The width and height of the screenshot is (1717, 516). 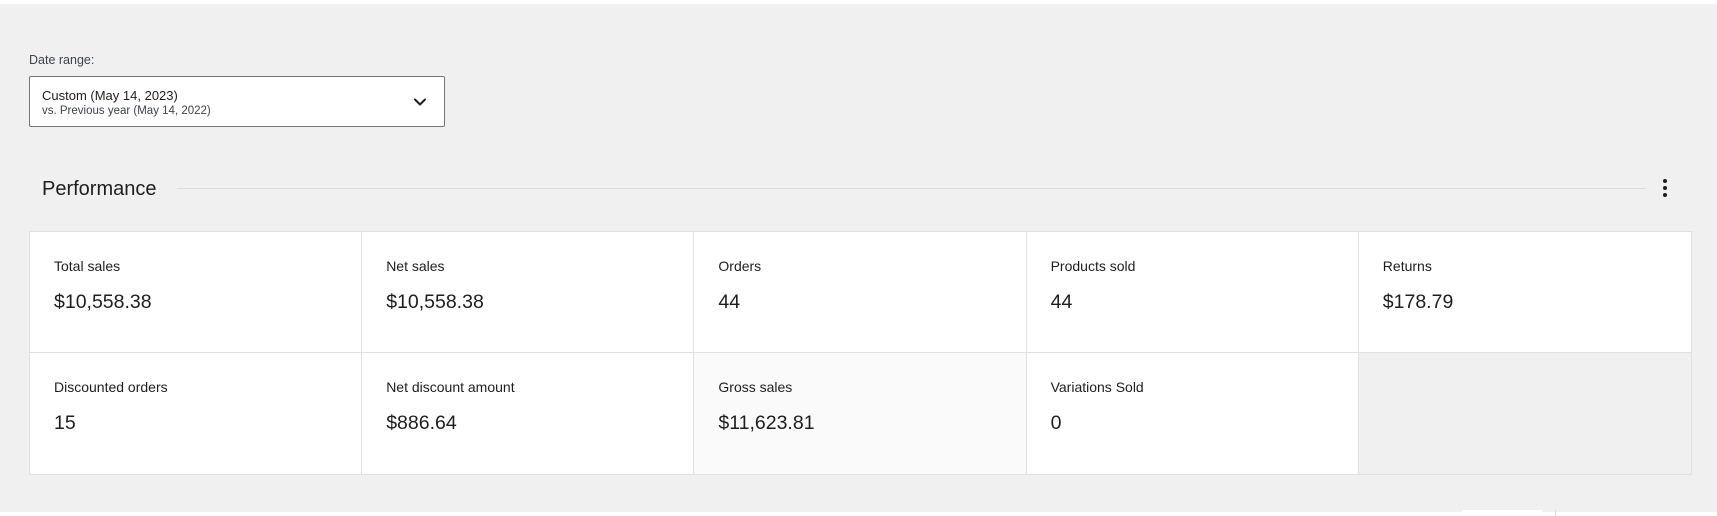 What do you see at coordinates (860, 292) in the screenshot?
I see `summary-card-orders: Orders 44` at bounding box center [860, 292].